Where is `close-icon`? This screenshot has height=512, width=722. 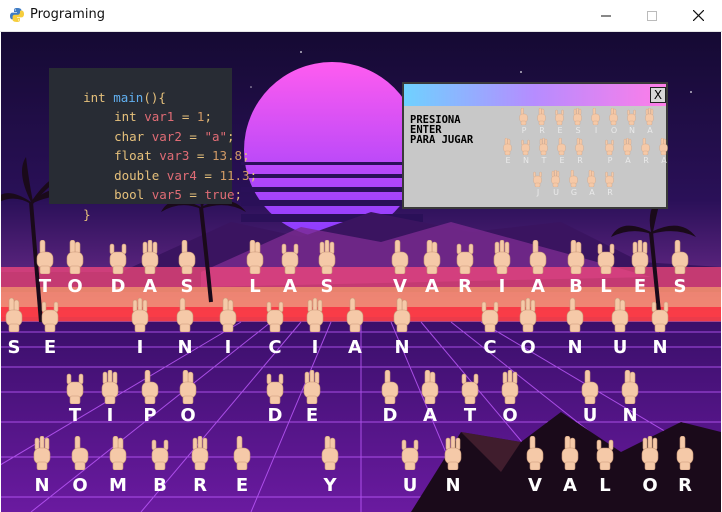 close-icon is located at coordinates (698, 15).